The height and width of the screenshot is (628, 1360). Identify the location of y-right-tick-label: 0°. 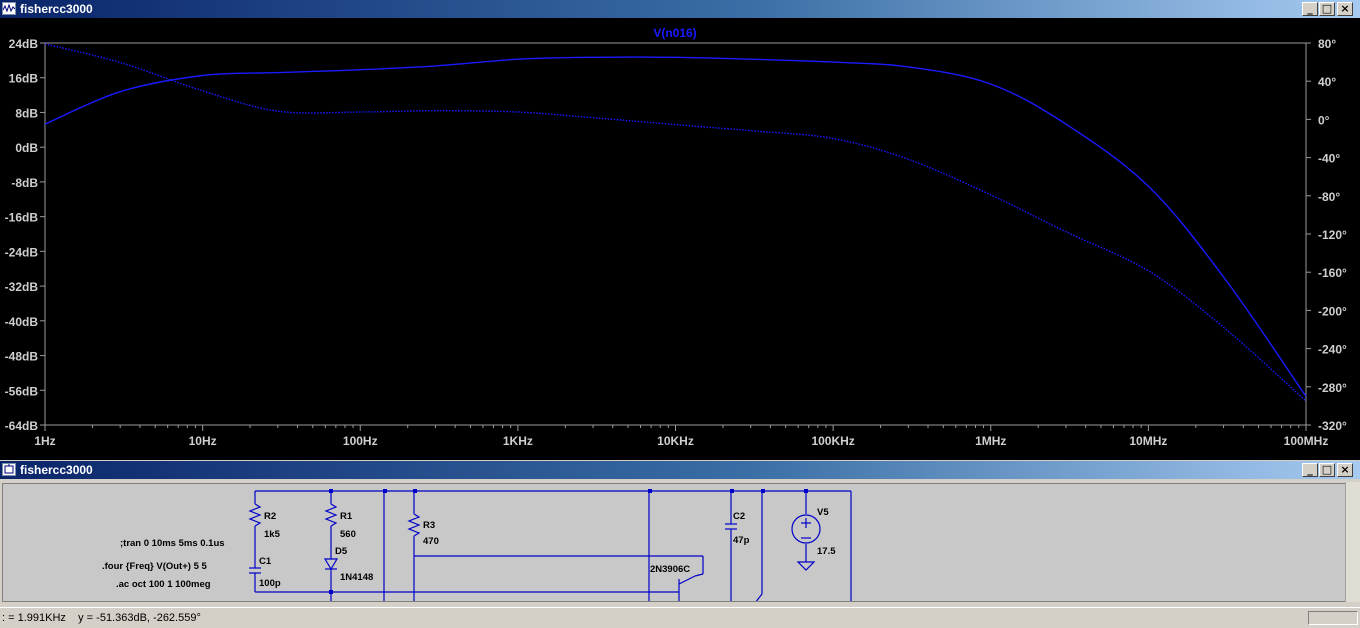
(1324, 120).